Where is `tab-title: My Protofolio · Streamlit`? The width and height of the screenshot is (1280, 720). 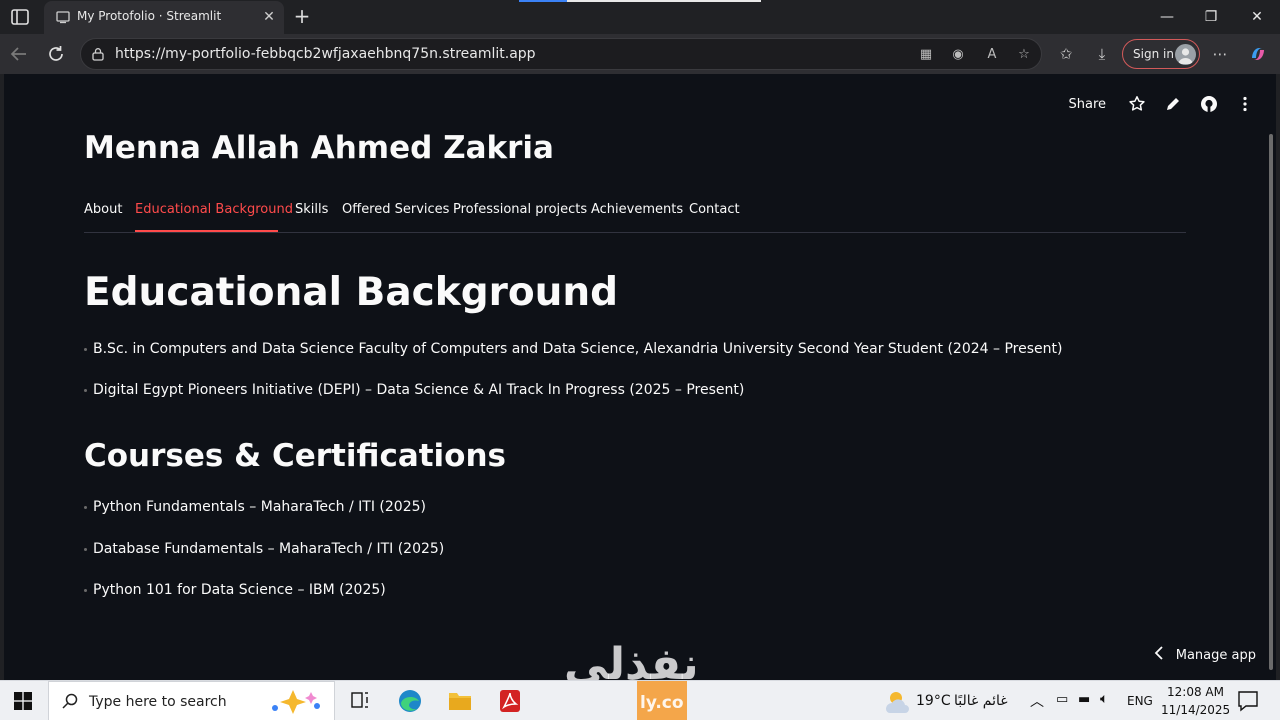 tab-title: My Protofolio · Streamlit is located at coordinates (149, 16).